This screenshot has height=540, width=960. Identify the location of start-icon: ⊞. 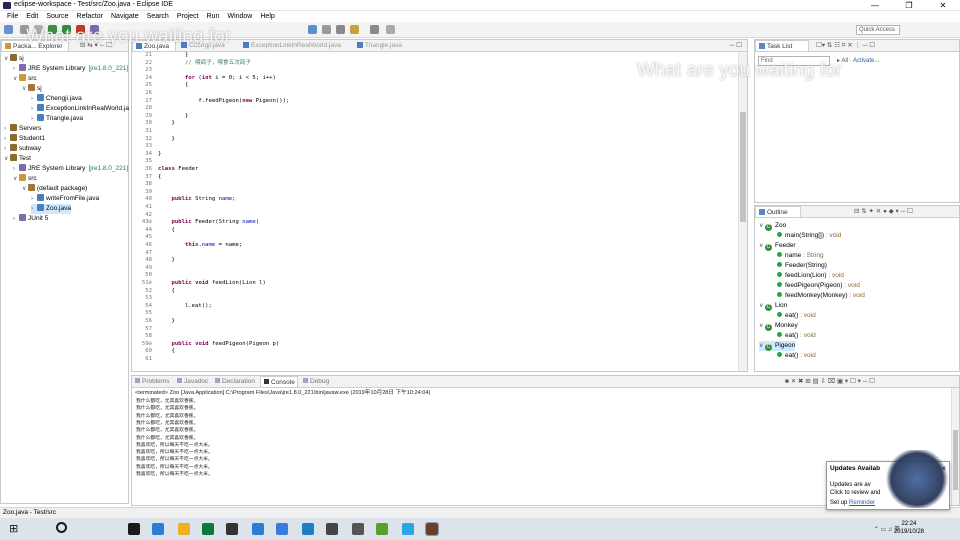
(13, 529).